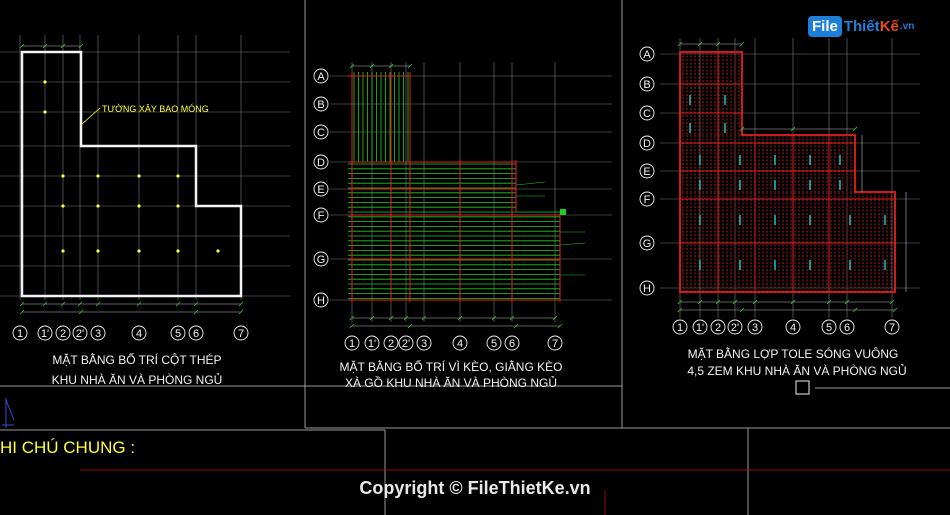 This screenshot has width=950, height=515. I want to click on panel2-axis-h-3-label: 2', so click(406, 344).